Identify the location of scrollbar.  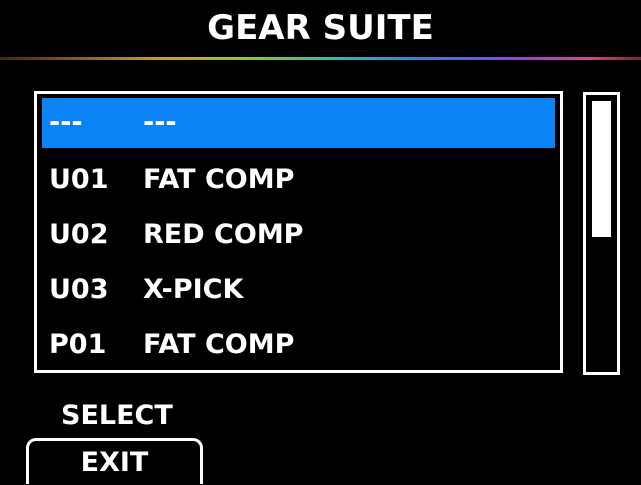
(601, 233).